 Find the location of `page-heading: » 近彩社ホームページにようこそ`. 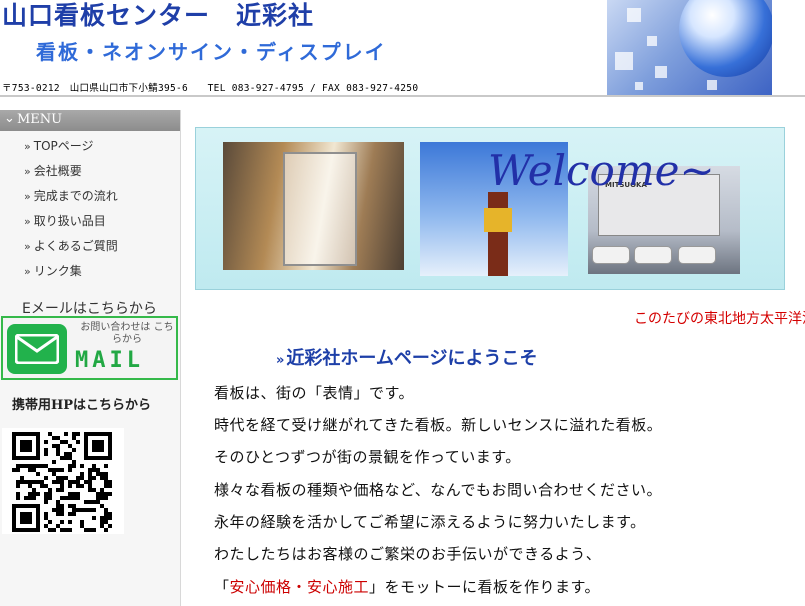

page-heading: » 近彩社ホームページにようこそ is located at coordinates (407, 357).